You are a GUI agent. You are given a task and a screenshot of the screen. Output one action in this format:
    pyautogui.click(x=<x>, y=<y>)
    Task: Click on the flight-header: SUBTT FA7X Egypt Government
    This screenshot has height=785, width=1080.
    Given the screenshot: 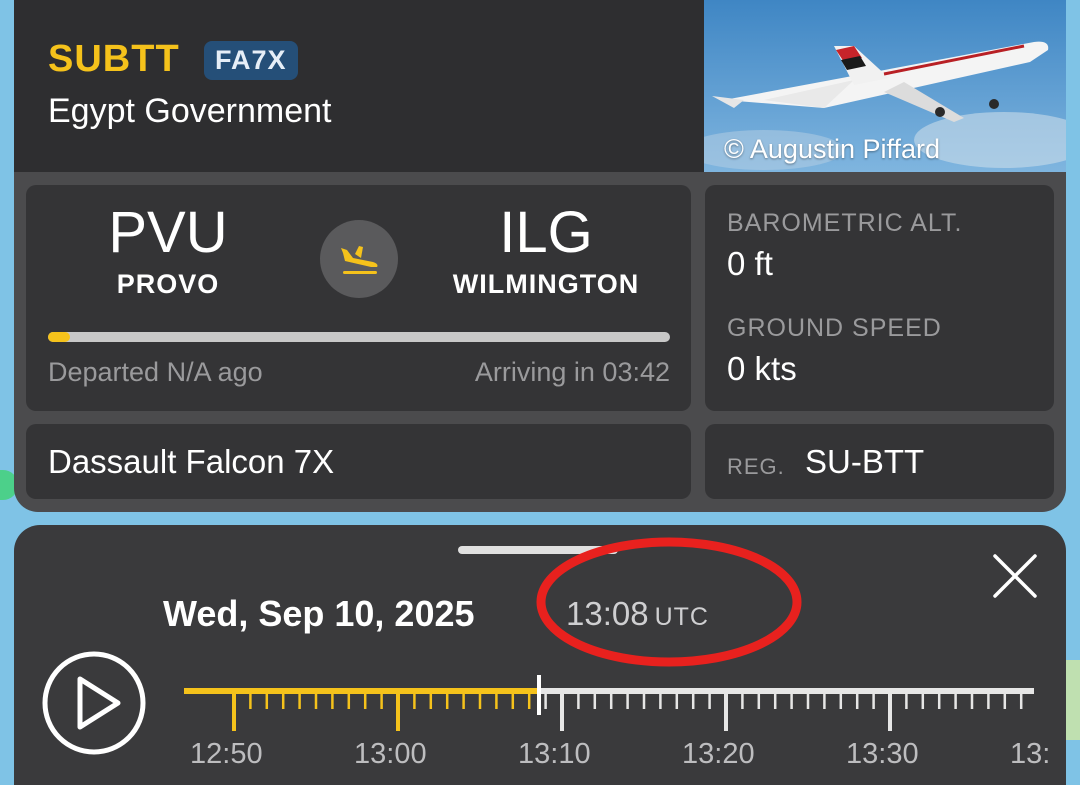 What is the action you would take?
    pyautogui.click(x=359, y=86)
    